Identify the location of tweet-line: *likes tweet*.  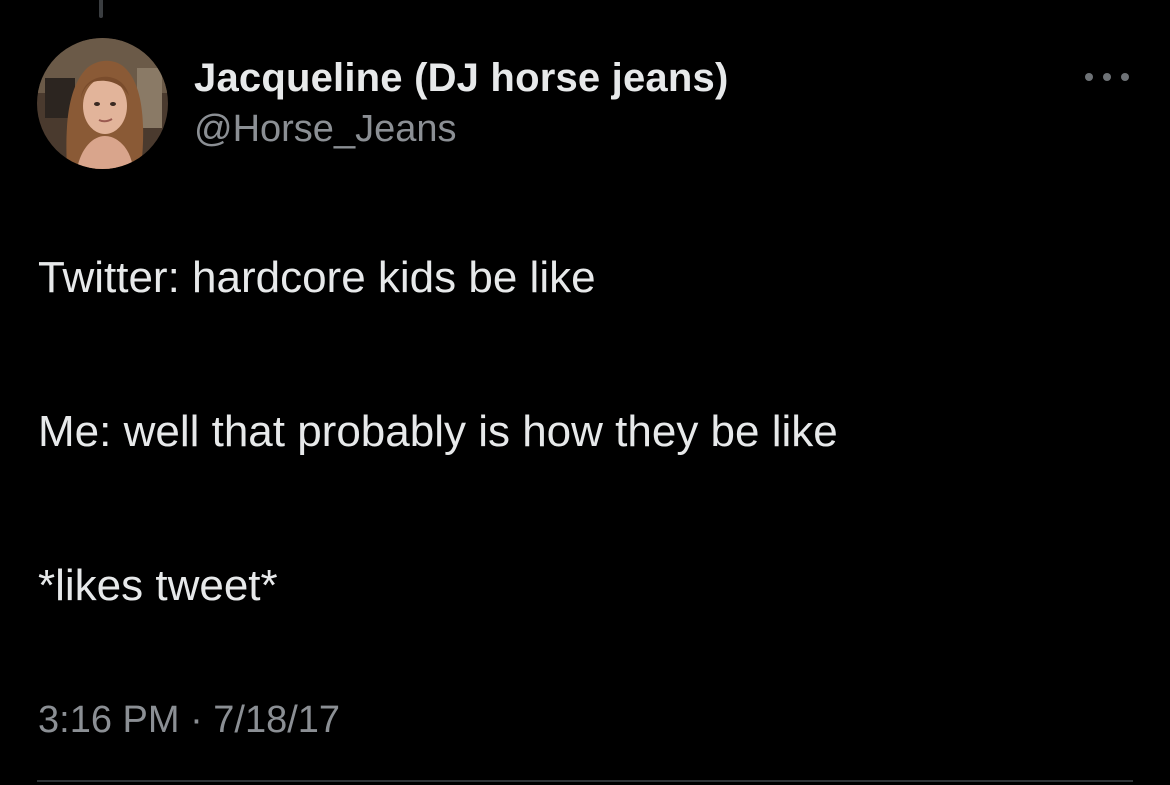
(158, 585).